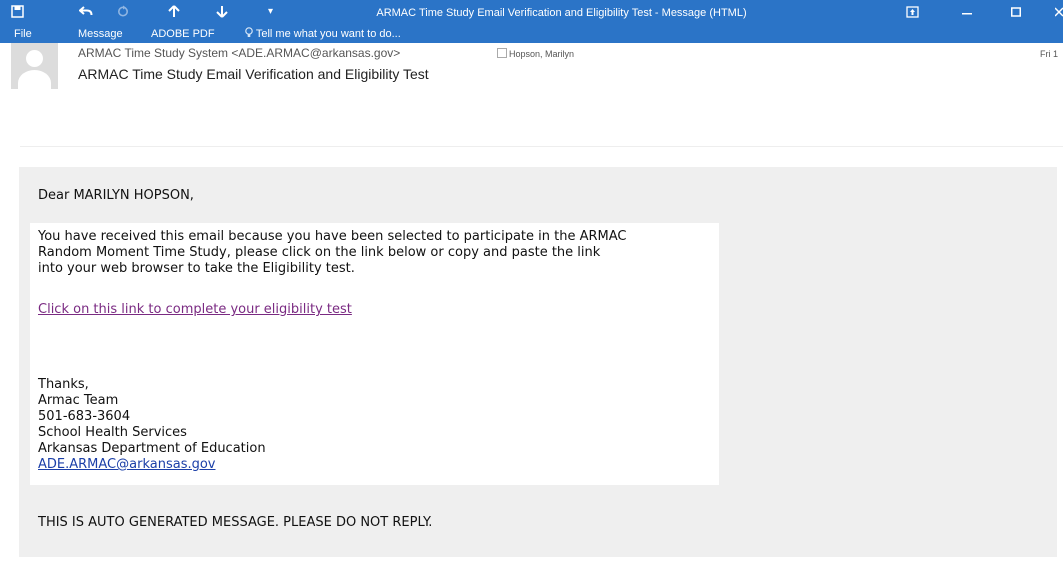 The image size is (1063, 573). I want to click on signature-line: Thanks,, so click(63, 384).